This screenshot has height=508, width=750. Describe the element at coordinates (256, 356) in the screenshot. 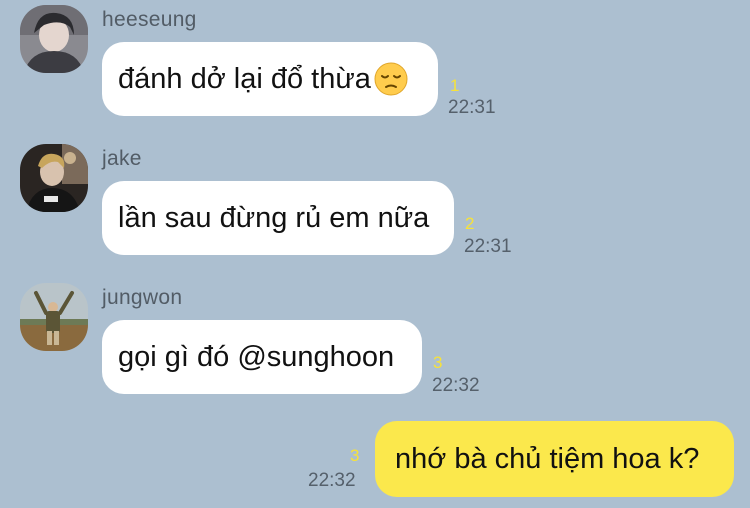

I see `message-text: gọi gì đó @sunghoon` at that location.